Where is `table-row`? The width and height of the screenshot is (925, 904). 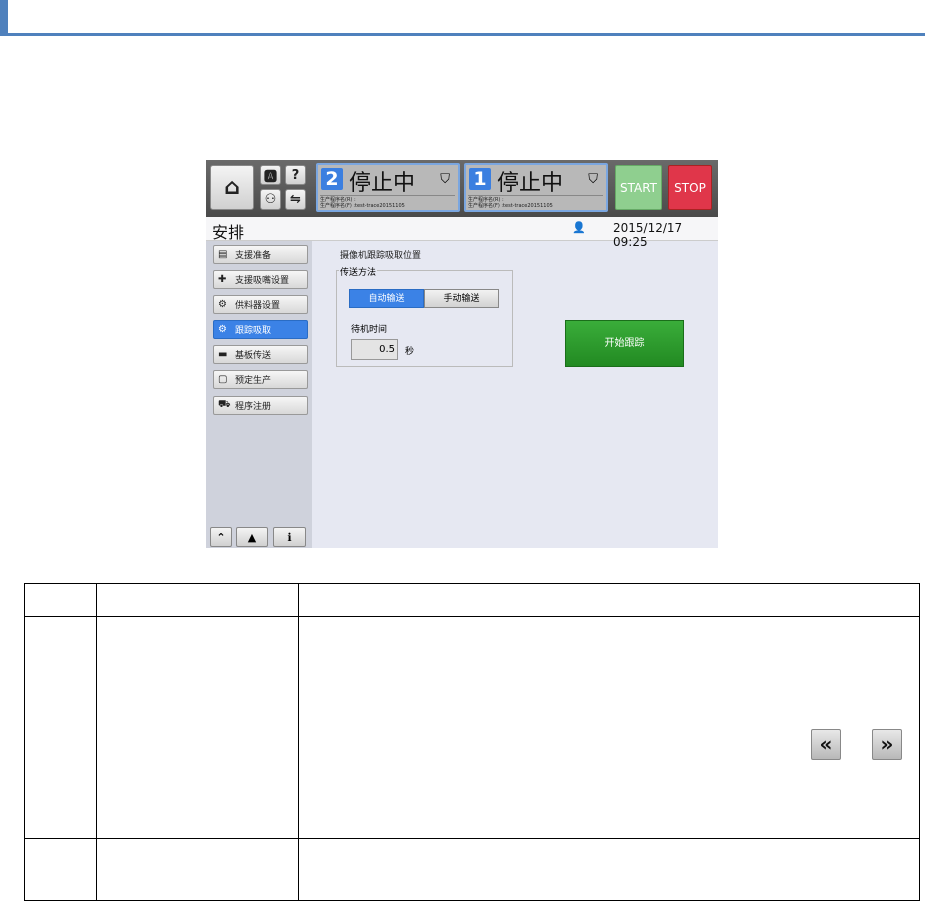
table-row is located at coordinates (472, 869).